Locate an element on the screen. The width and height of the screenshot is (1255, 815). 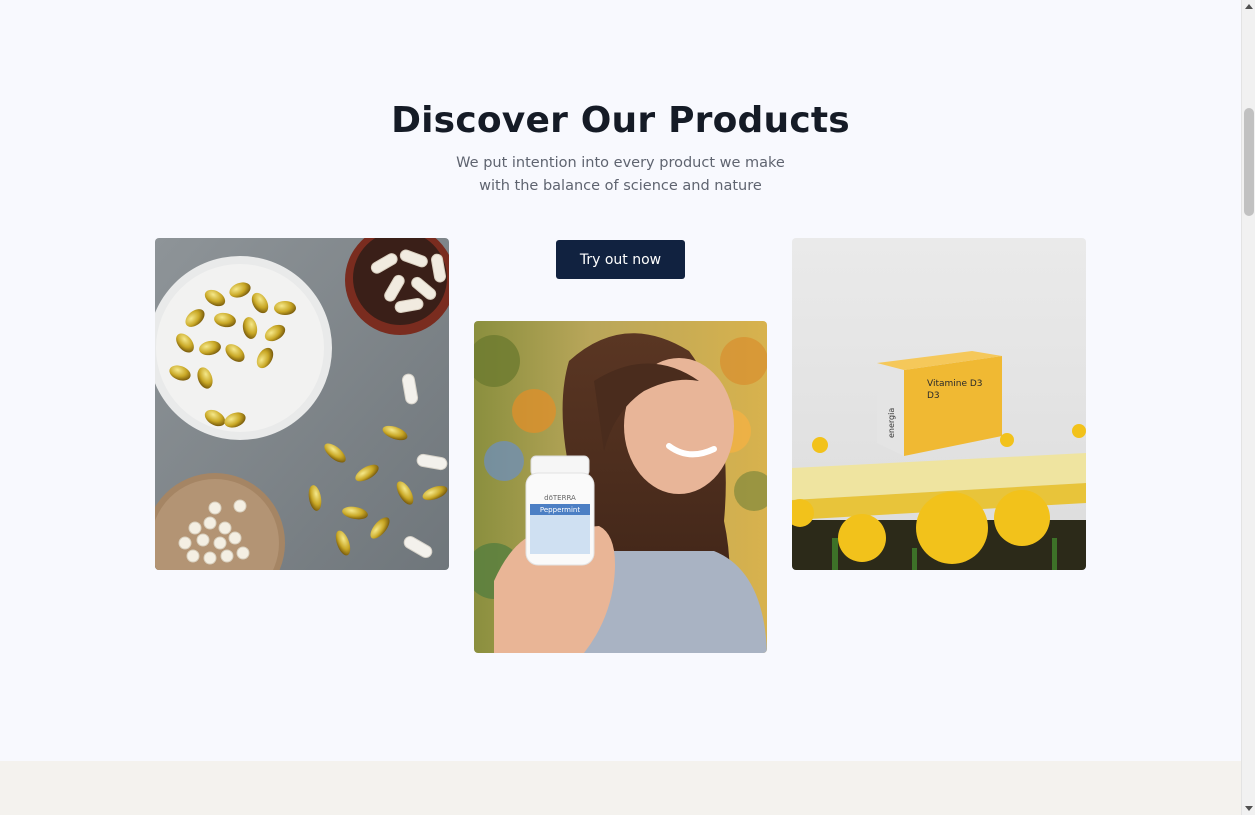
try-out-now-button: Try out now is located at coordinates (620, 259).